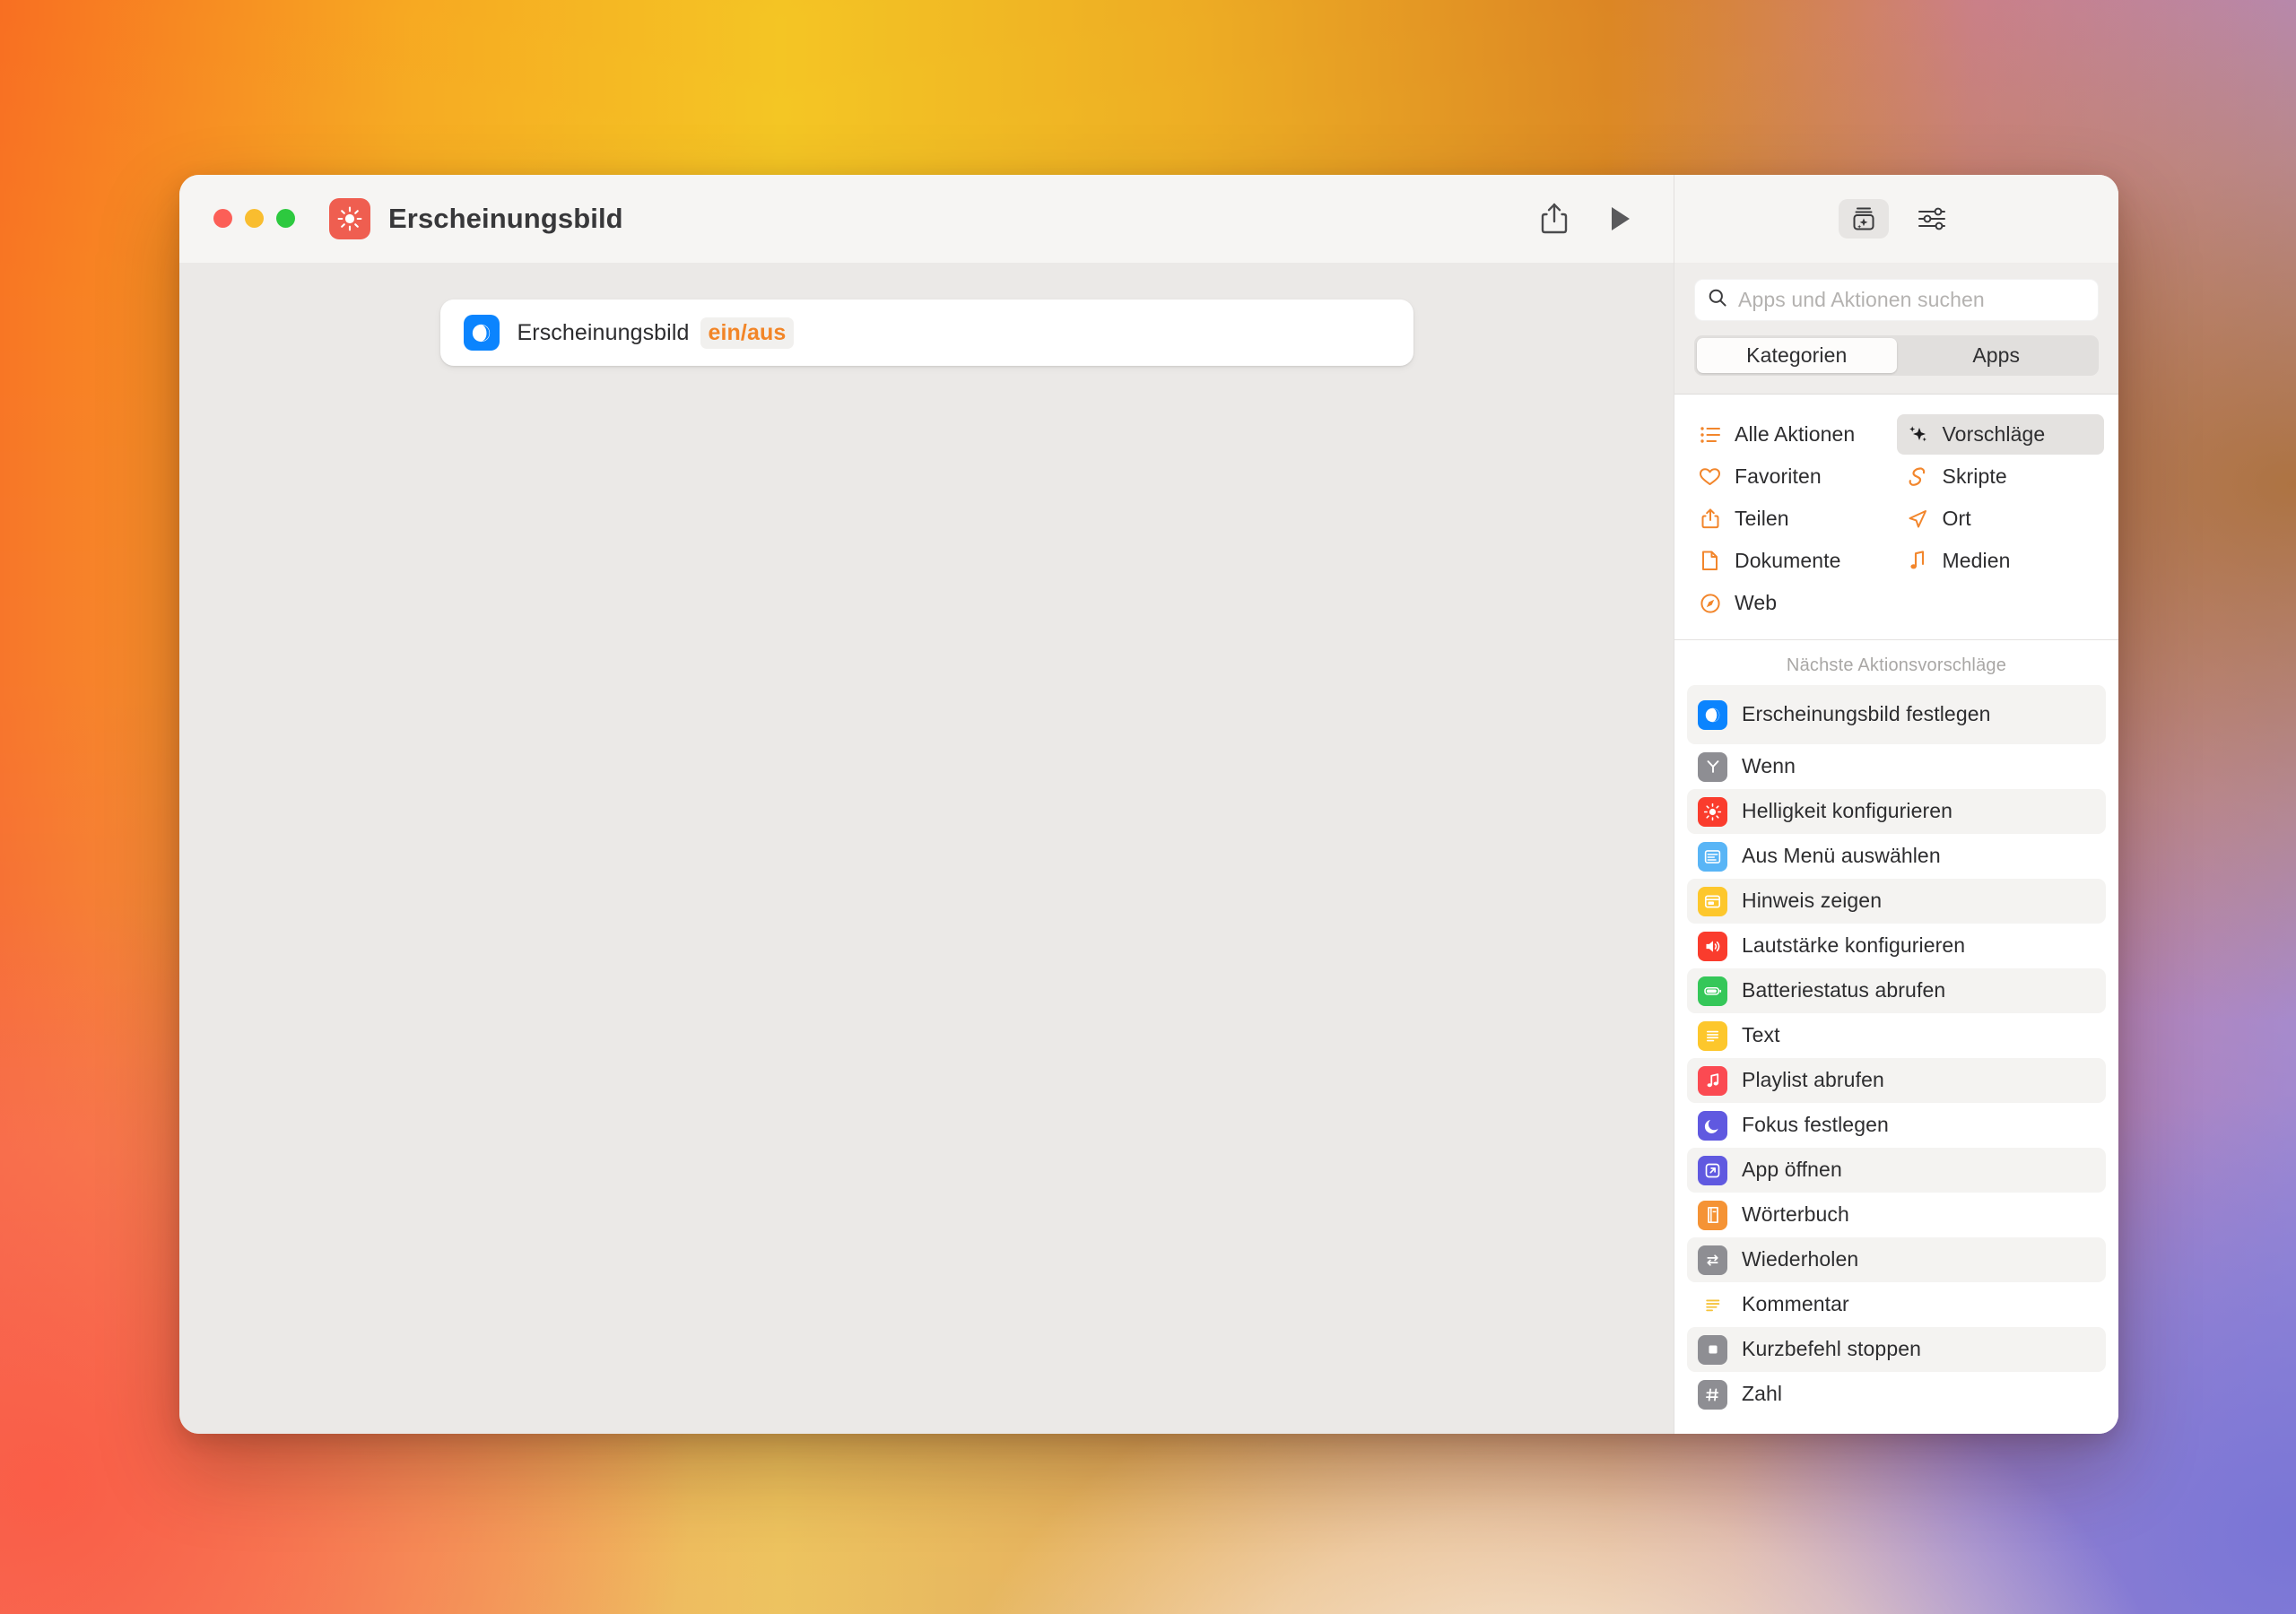  What do you see at coordinates (1778, 476) in the screenshot?
I see `category-label: Favoriten` at bounding box center [1778, 476].